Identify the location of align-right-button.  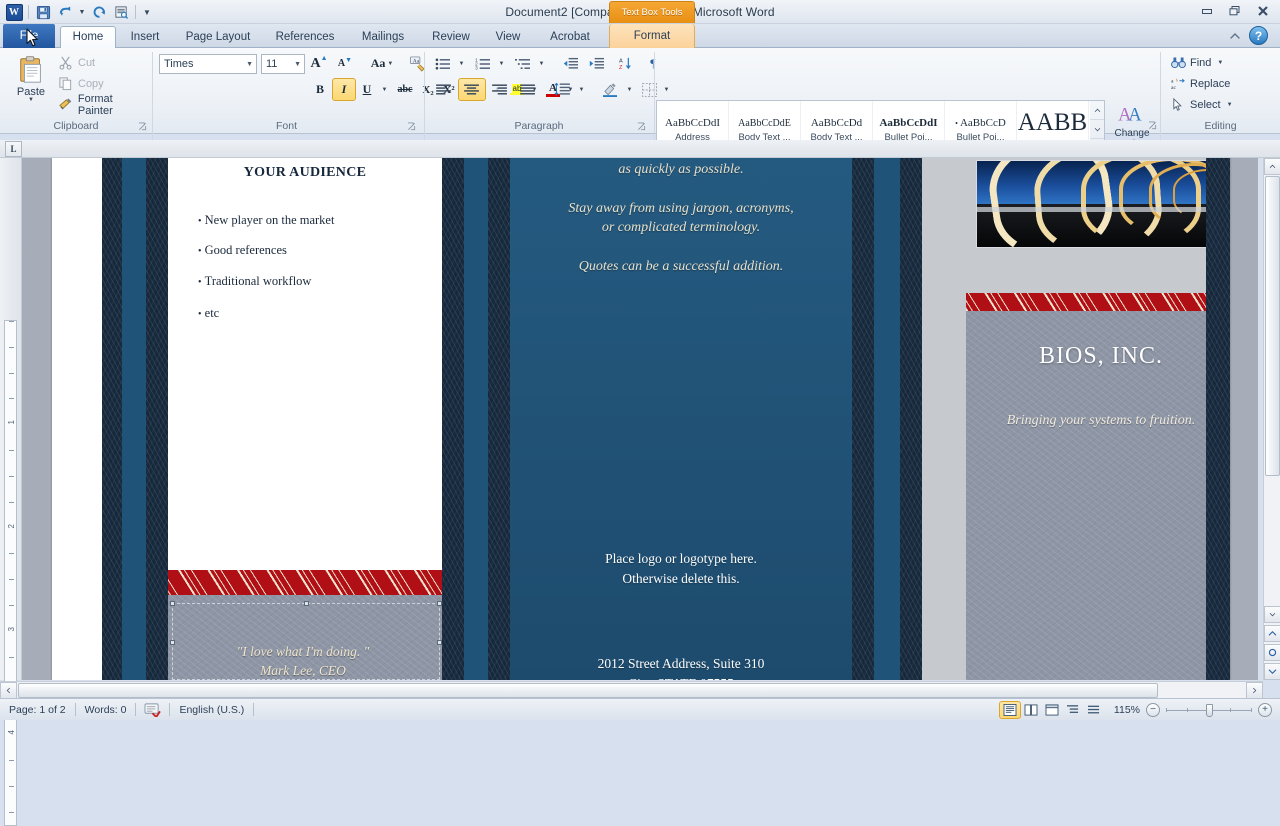
(500, 89).